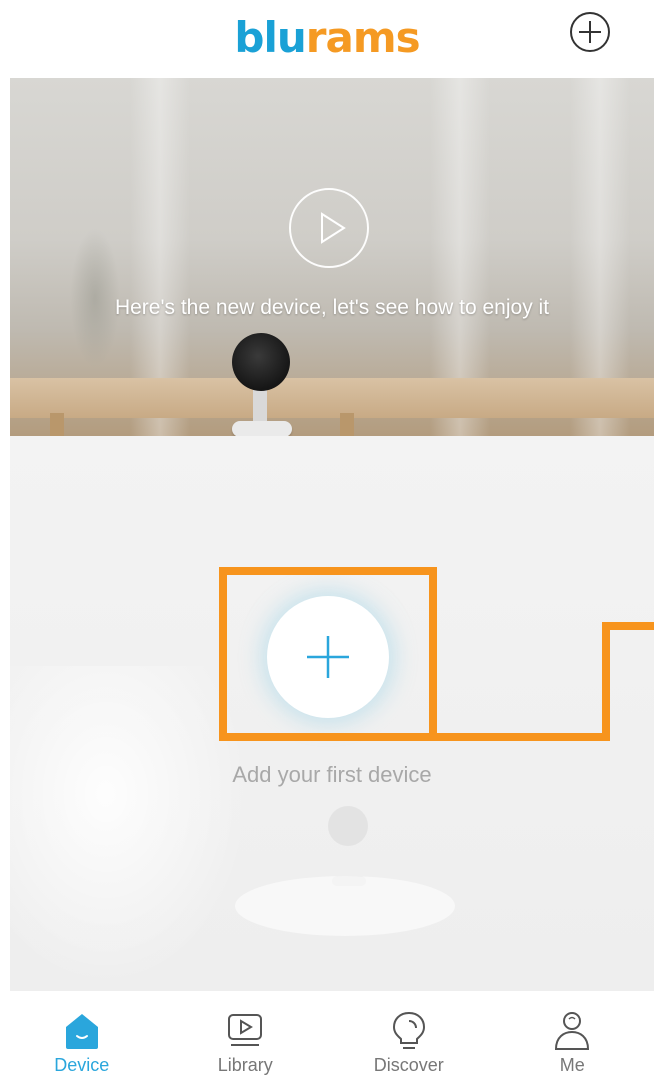 The image size is (654, 1085). What do you see at coordinates (130, 826) in the screenshot?
I see `sofa-decoration` at bounding box center [130, 826].